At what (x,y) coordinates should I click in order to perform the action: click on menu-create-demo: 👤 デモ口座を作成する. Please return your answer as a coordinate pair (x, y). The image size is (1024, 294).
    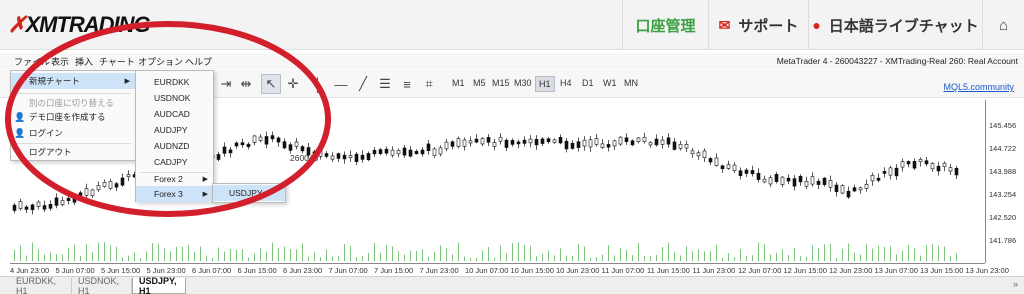
    Looking at the image, I should click on (73, 117).